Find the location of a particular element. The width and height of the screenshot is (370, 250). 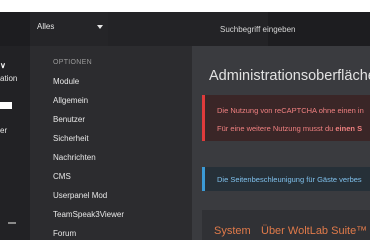

menu-item-nachrichten: Nachrichten is located at coordinates (74, 157).